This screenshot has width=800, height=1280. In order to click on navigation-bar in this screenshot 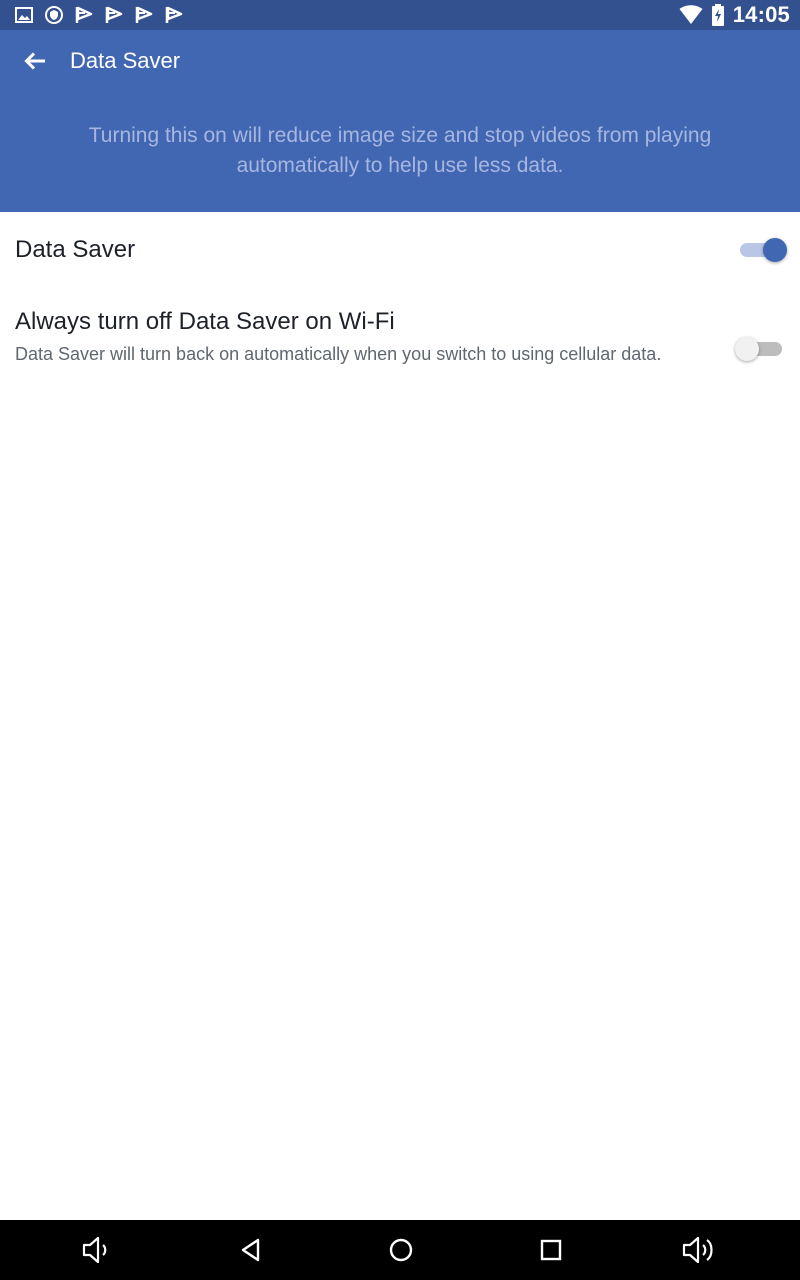, I will do `click(400, 1250)`.